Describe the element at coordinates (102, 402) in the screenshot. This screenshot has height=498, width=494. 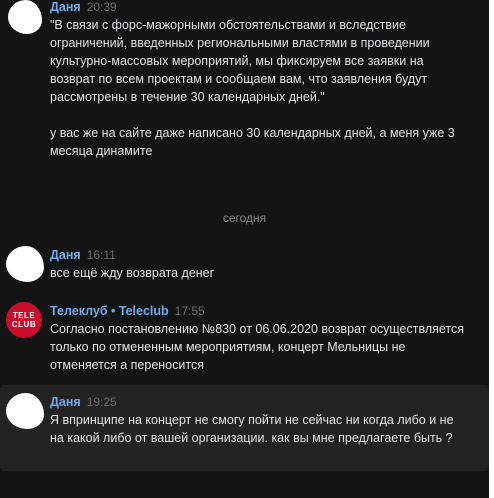
I see `message-time: 19:25` at that location.